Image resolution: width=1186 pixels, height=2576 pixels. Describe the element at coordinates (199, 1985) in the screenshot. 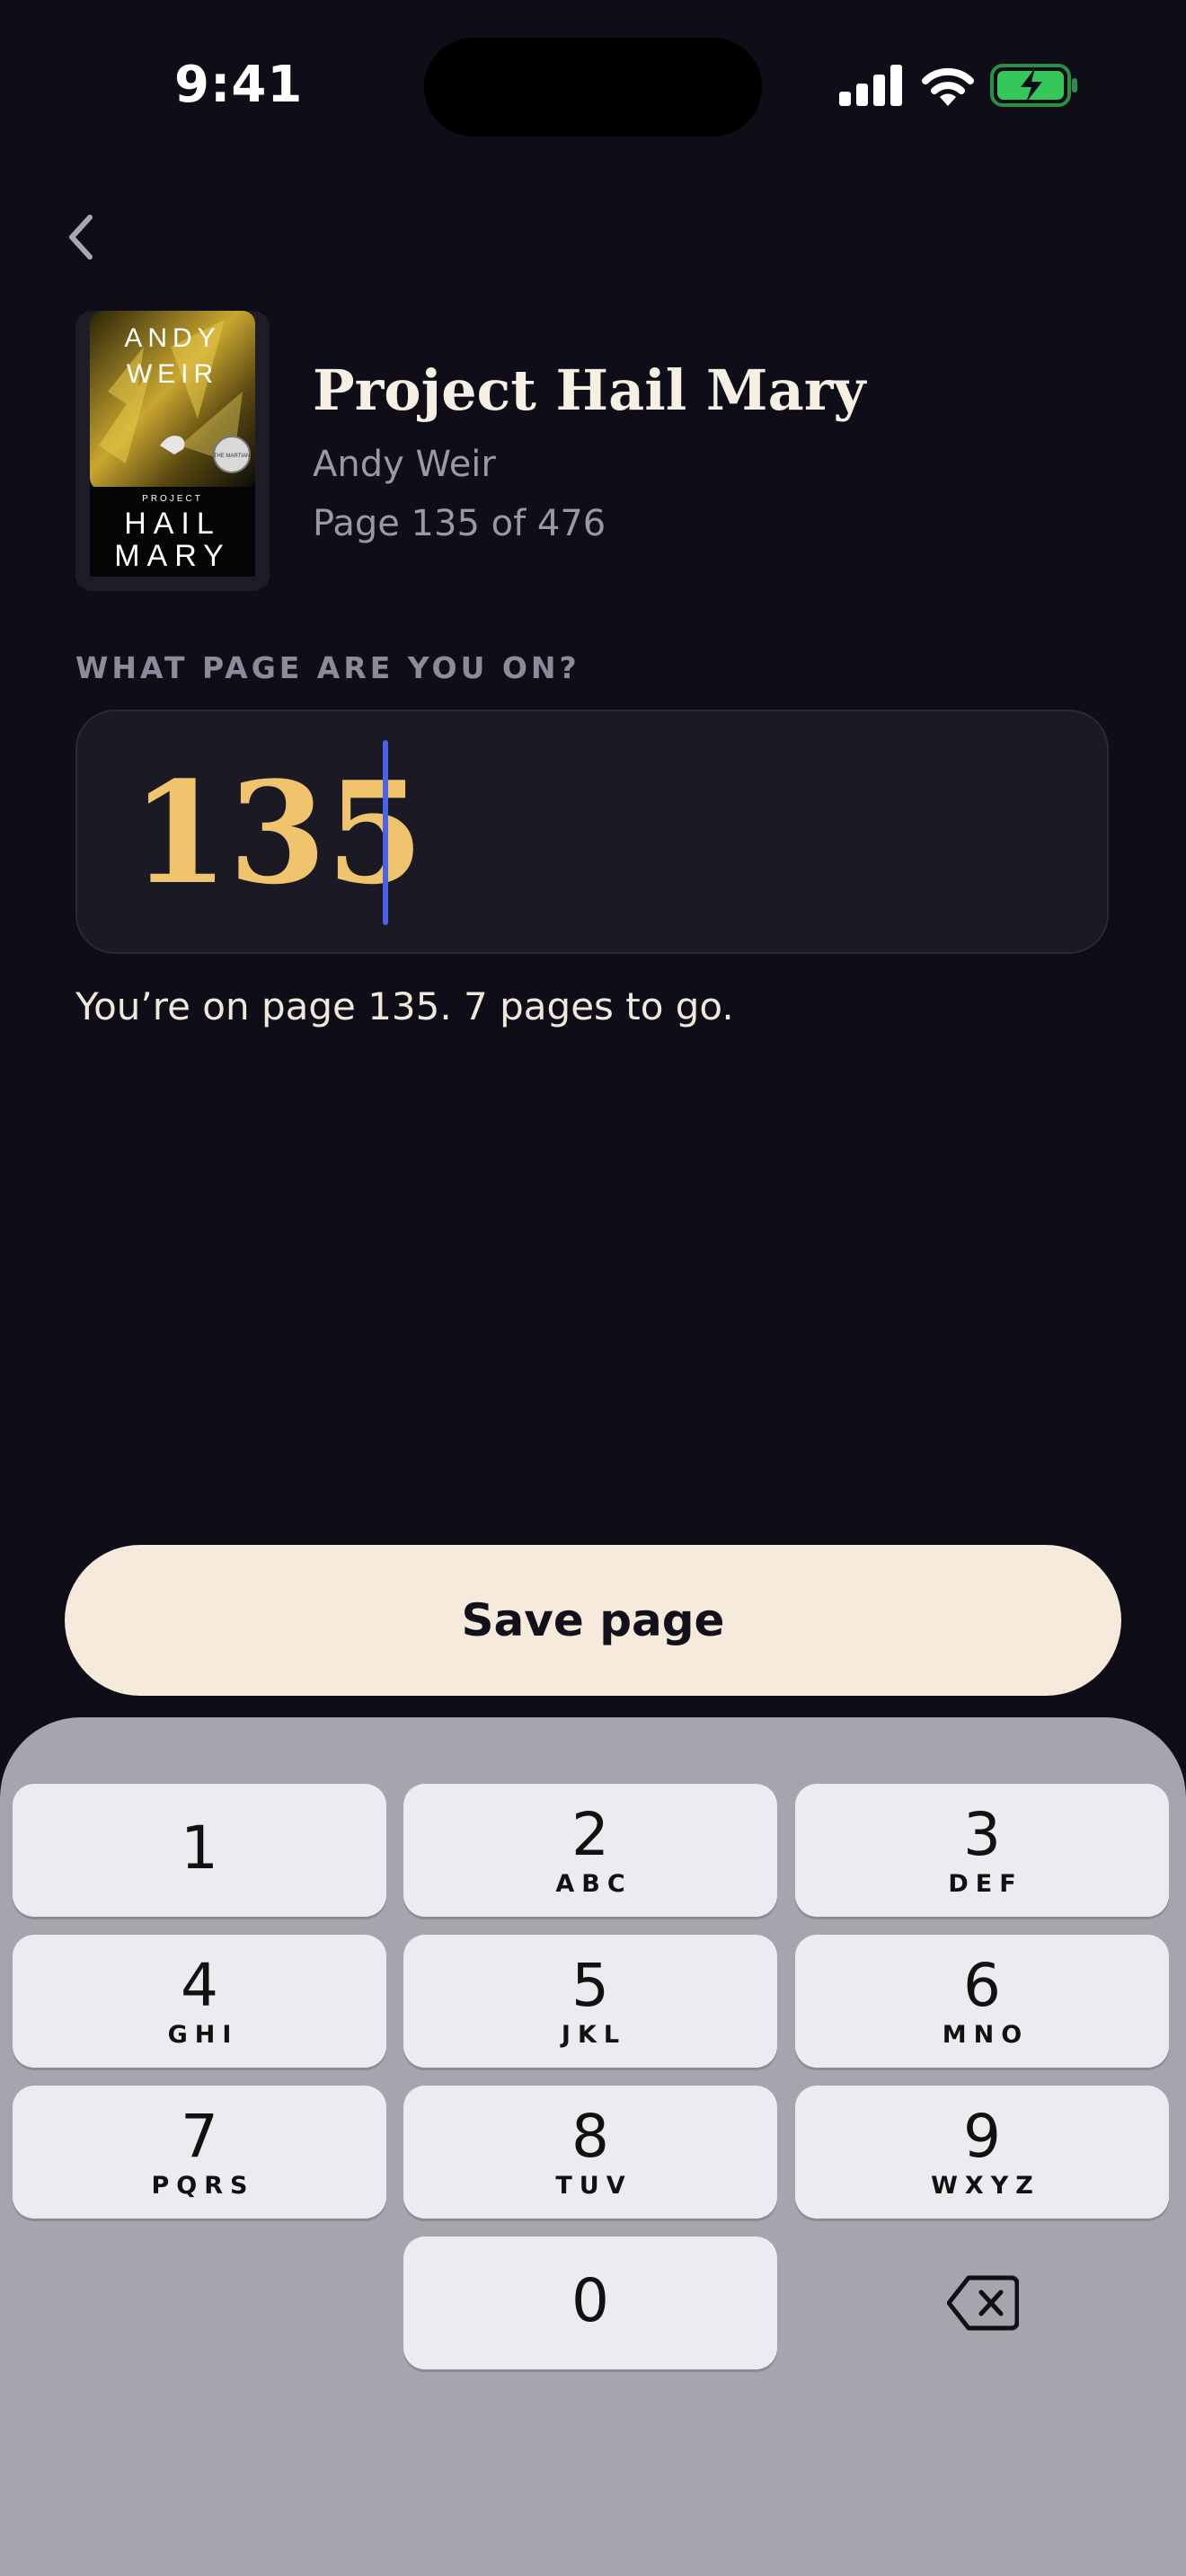

I see `key-digit: 4` at that location.